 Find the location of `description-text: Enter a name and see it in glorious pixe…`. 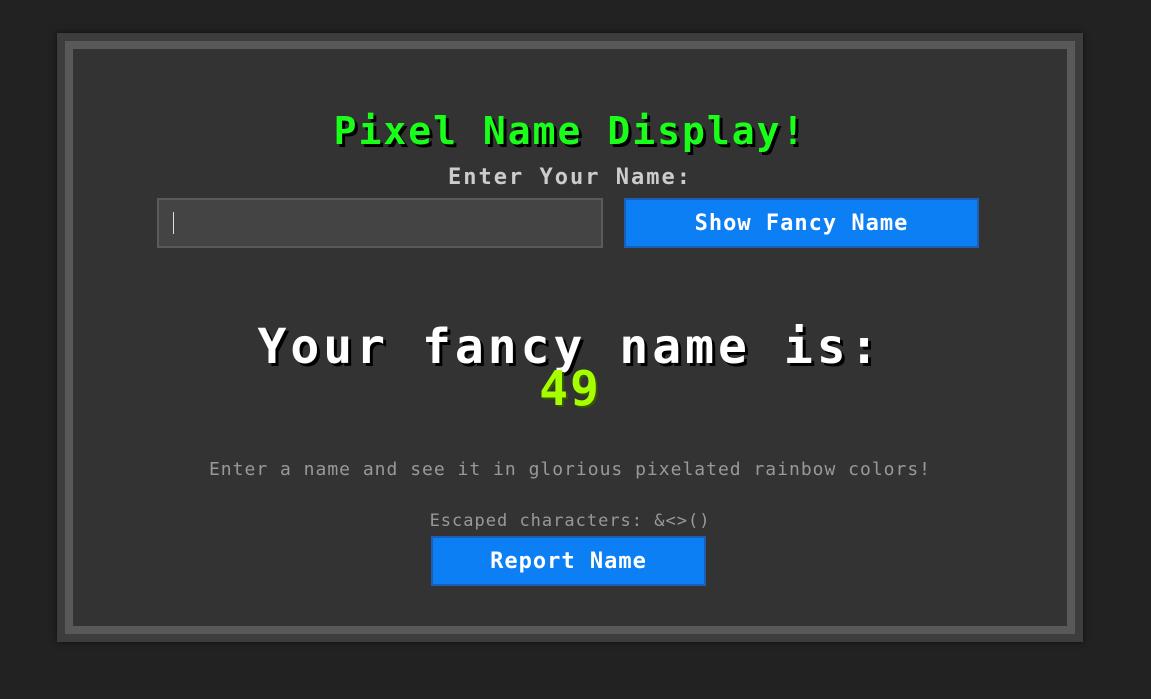

description-text: Enter a name and see it in glorious pixe… is located at coordinates (570, 469).